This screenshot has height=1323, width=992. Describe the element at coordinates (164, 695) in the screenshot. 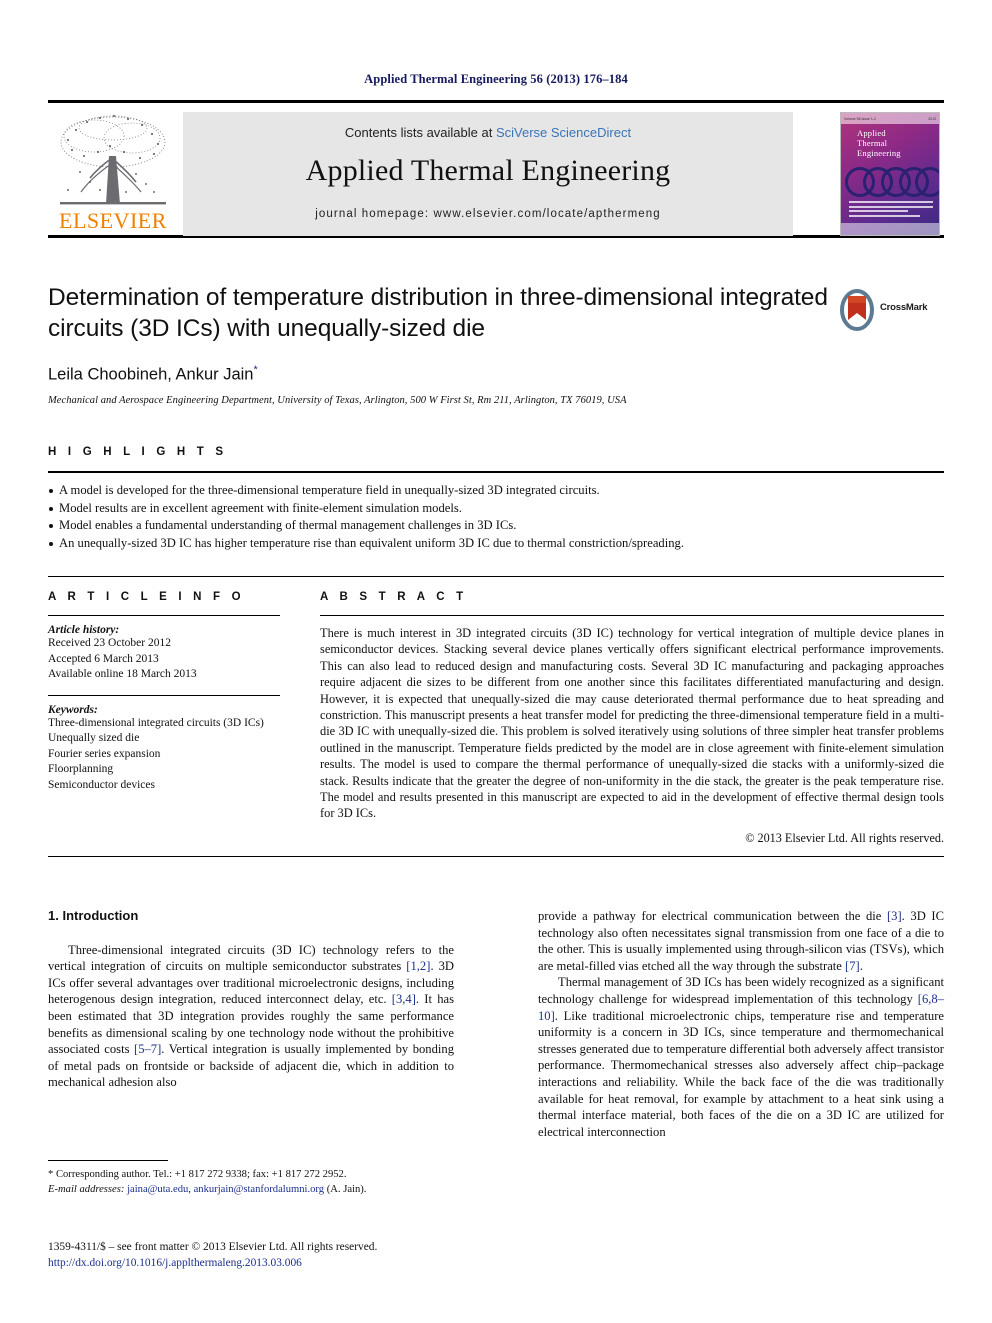

I see `keywords-divider` at that location.